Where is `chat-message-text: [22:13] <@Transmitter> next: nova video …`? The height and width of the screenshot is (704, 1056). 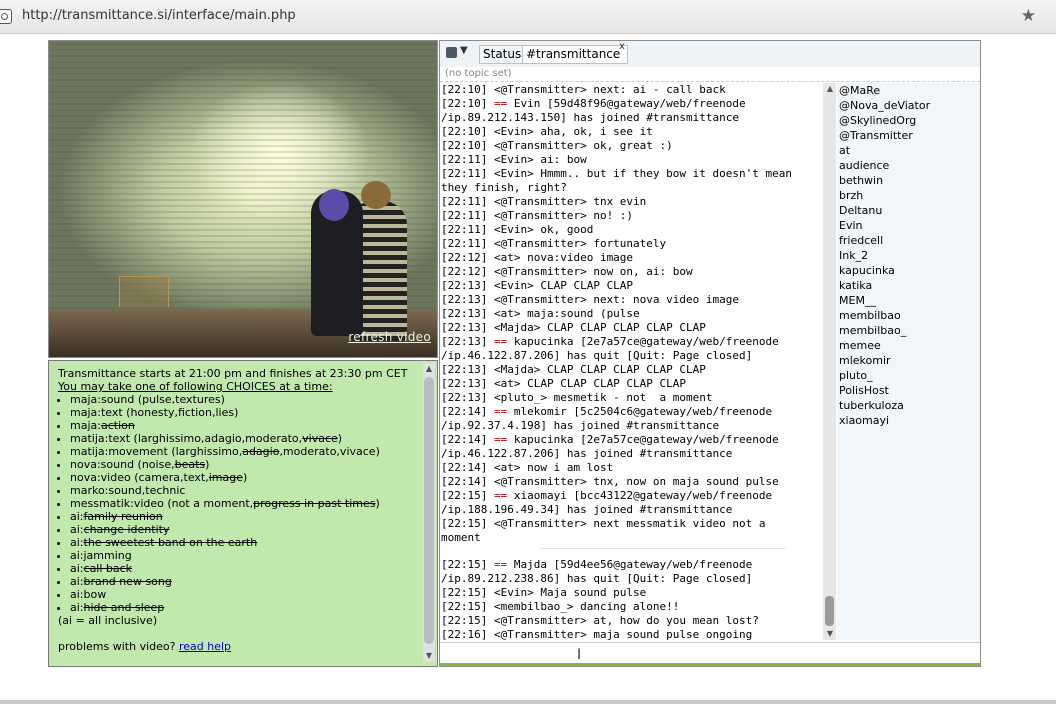 chat-message-text: [22:13] <@Transmitter> next: nova video … is located at coordinates (590, 299).